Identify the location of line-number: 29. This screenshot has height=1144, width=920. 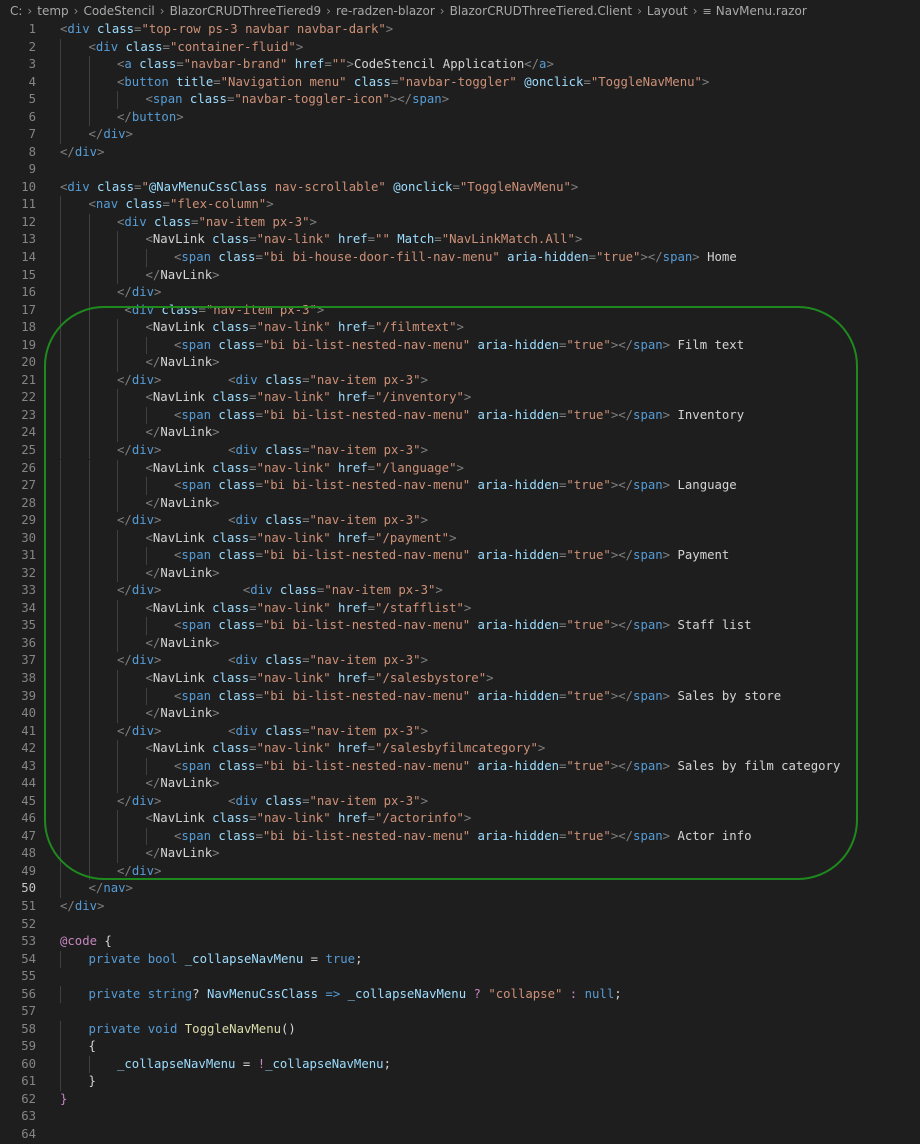
(28, 520).